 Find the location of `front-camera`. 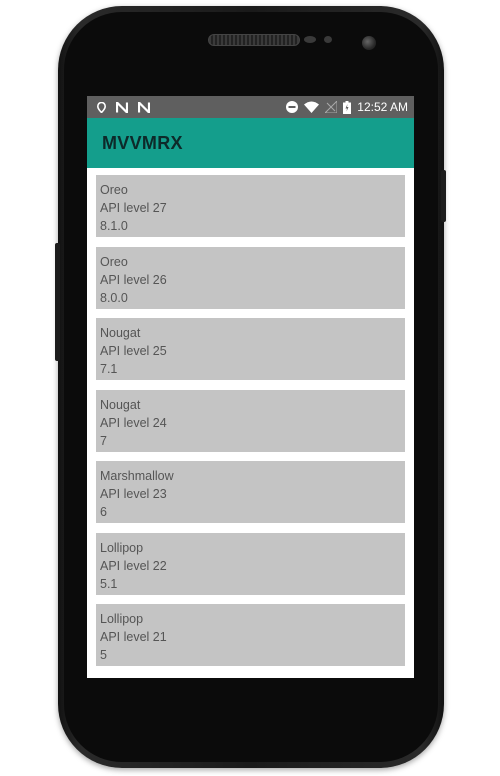

front-camera is located at coordinates (369, 43).